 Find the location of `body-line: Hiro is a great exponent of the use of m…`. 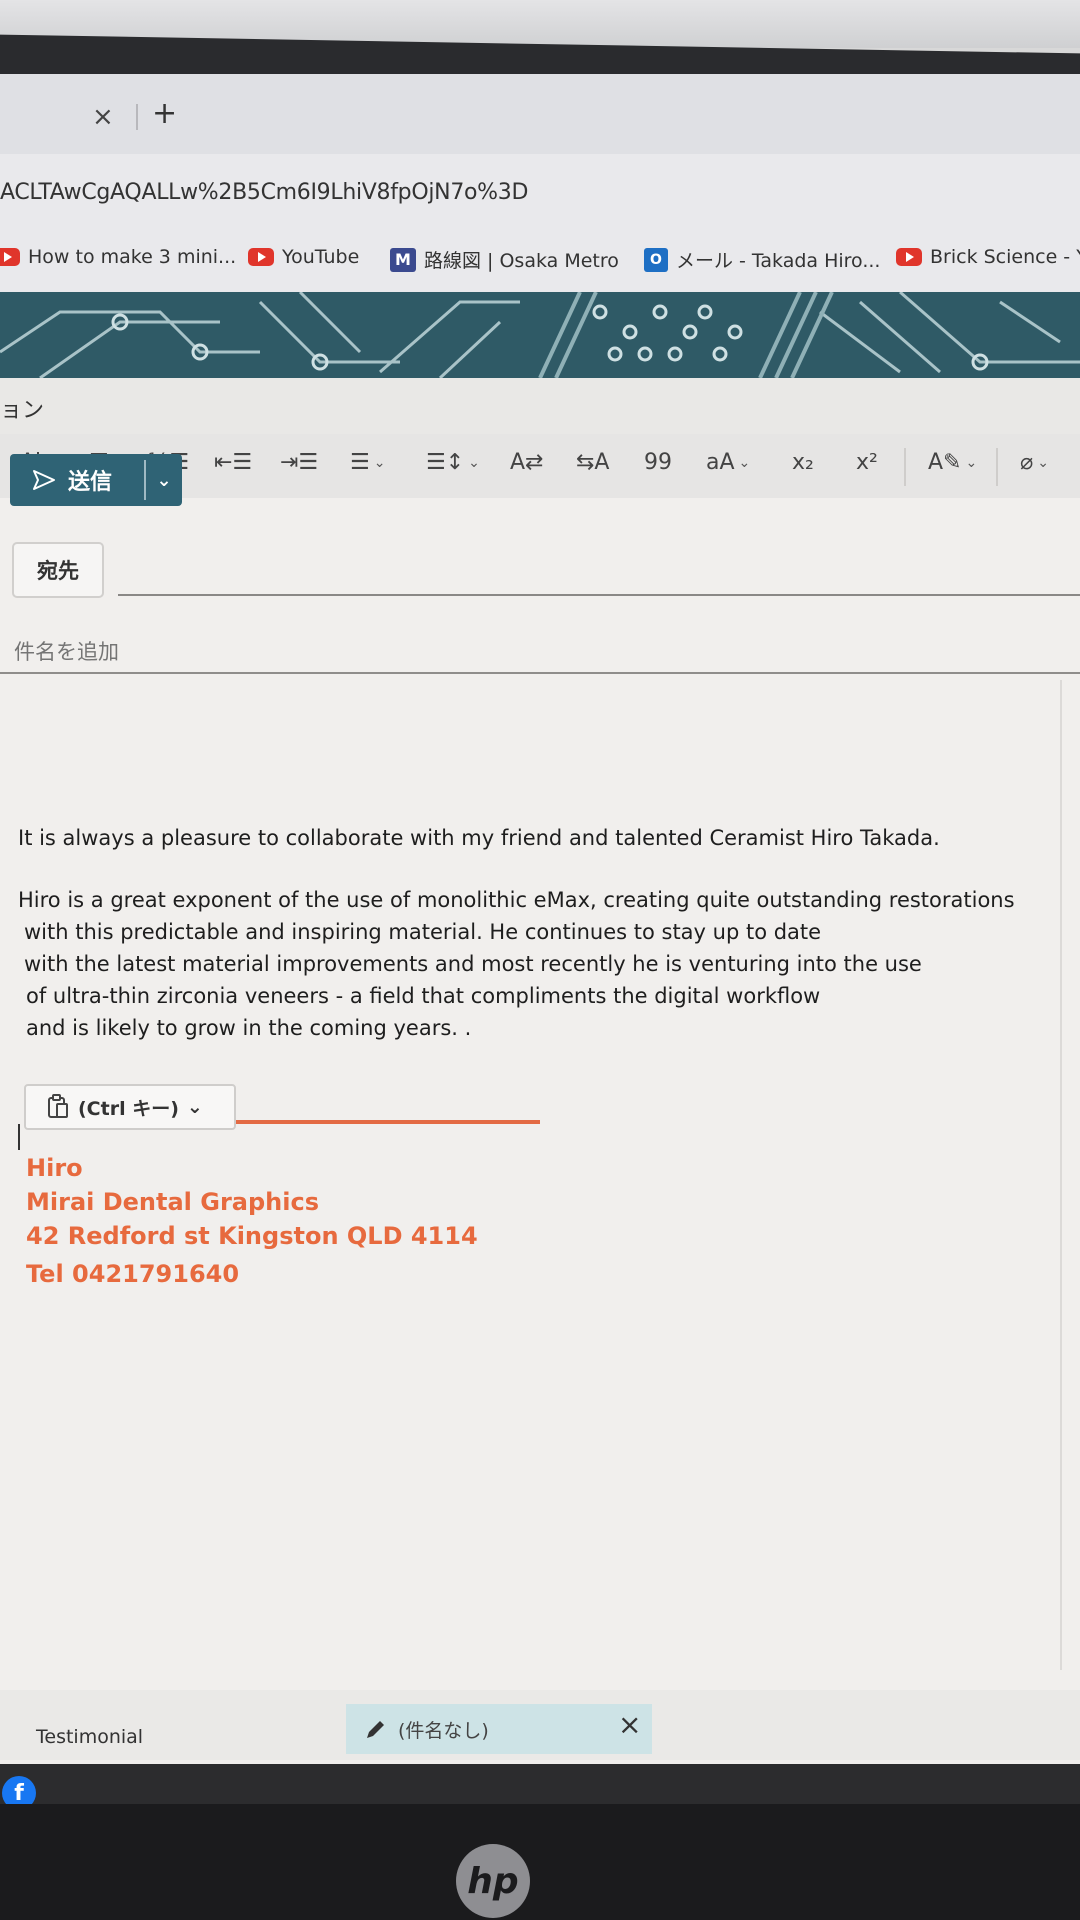

body-line: Hiro is a great exponent of the use of m… is located at coordinates (516, 900).